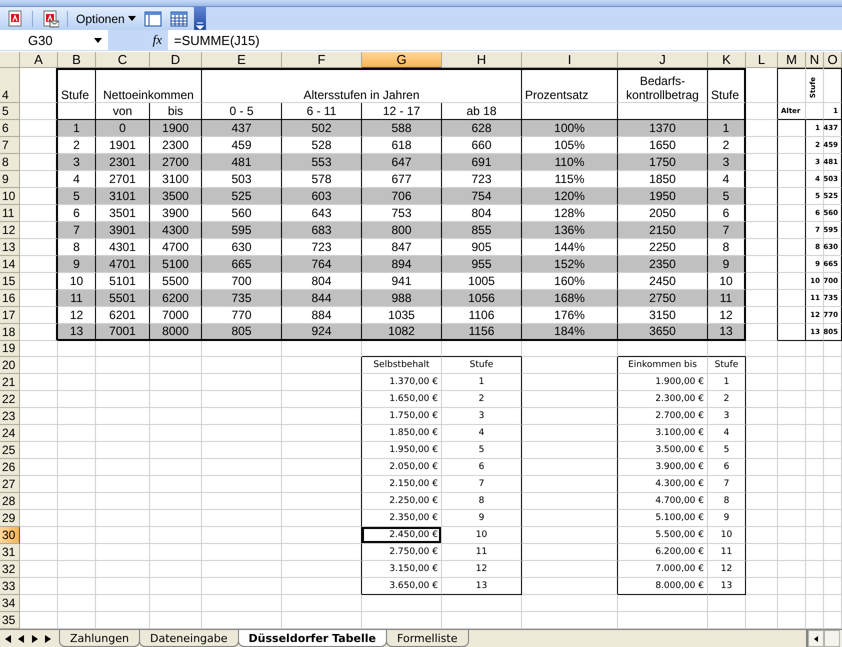 The width and height of the screenshot is (842, 647). What do you see at coordinates (10, 587) in the screenshot?
I see `row-header: 33` at bounding box center [10, 587].